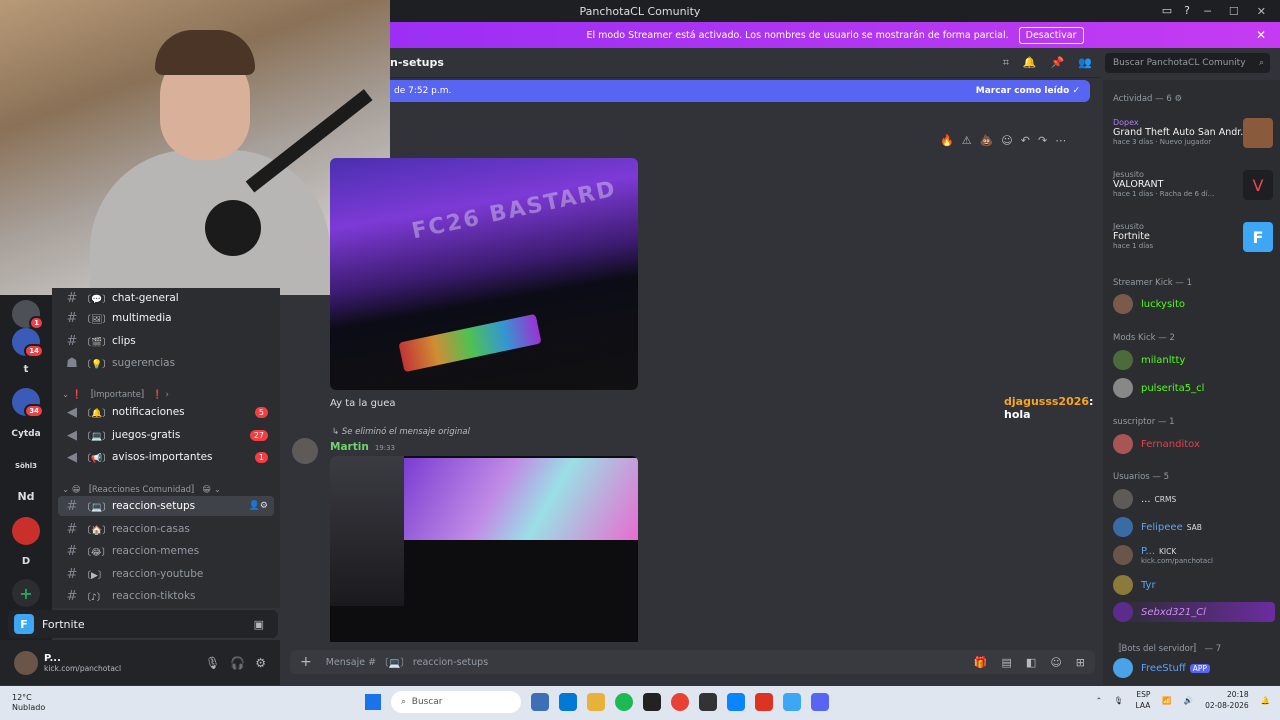  What do you see at coordinates (1042, 140) in the screenshot?
I see `forward-icon: ↷` at bounding box center [1042, 140].